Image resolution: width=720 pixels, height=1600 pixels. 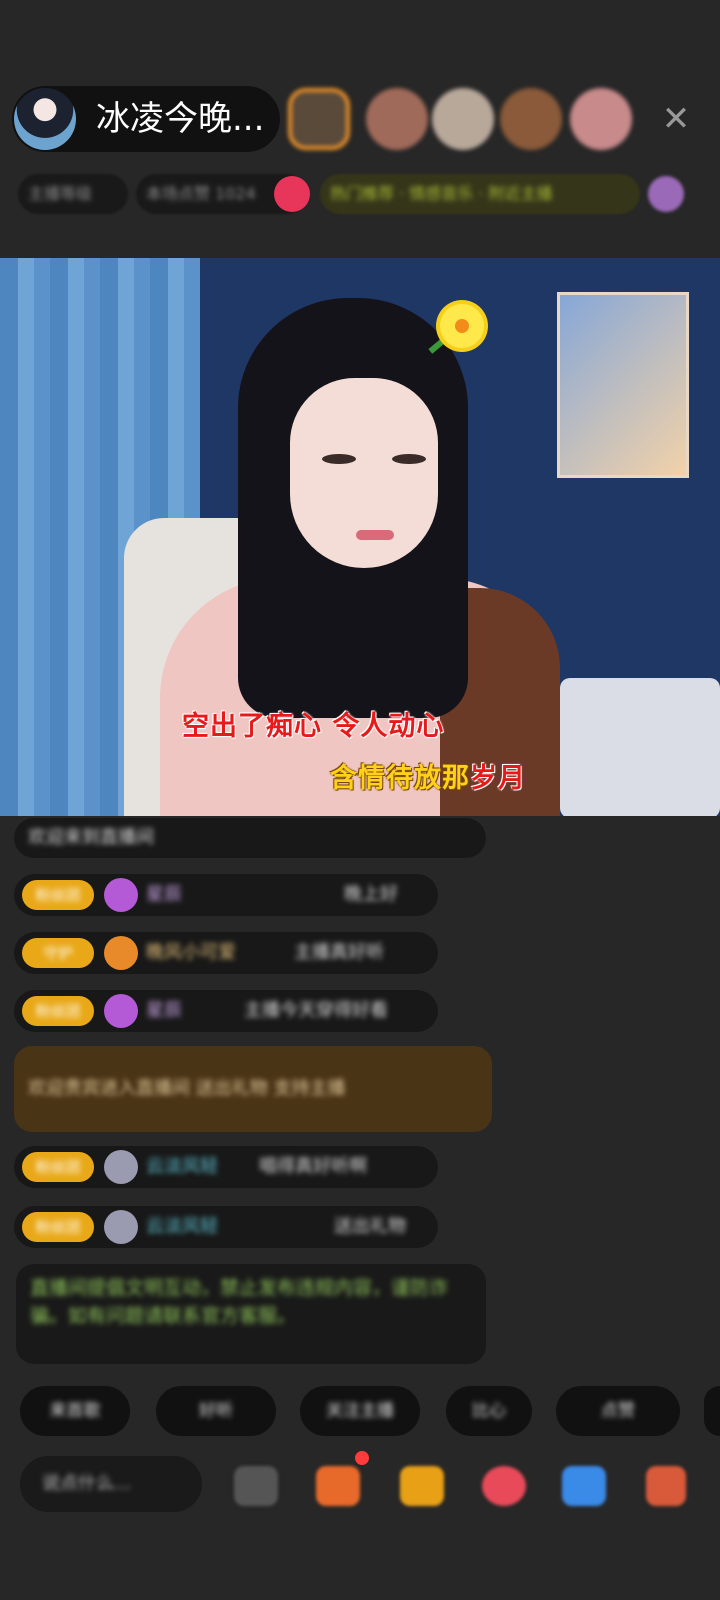 I want to click on heart-gift-icon, so click(x=504, y=1486).